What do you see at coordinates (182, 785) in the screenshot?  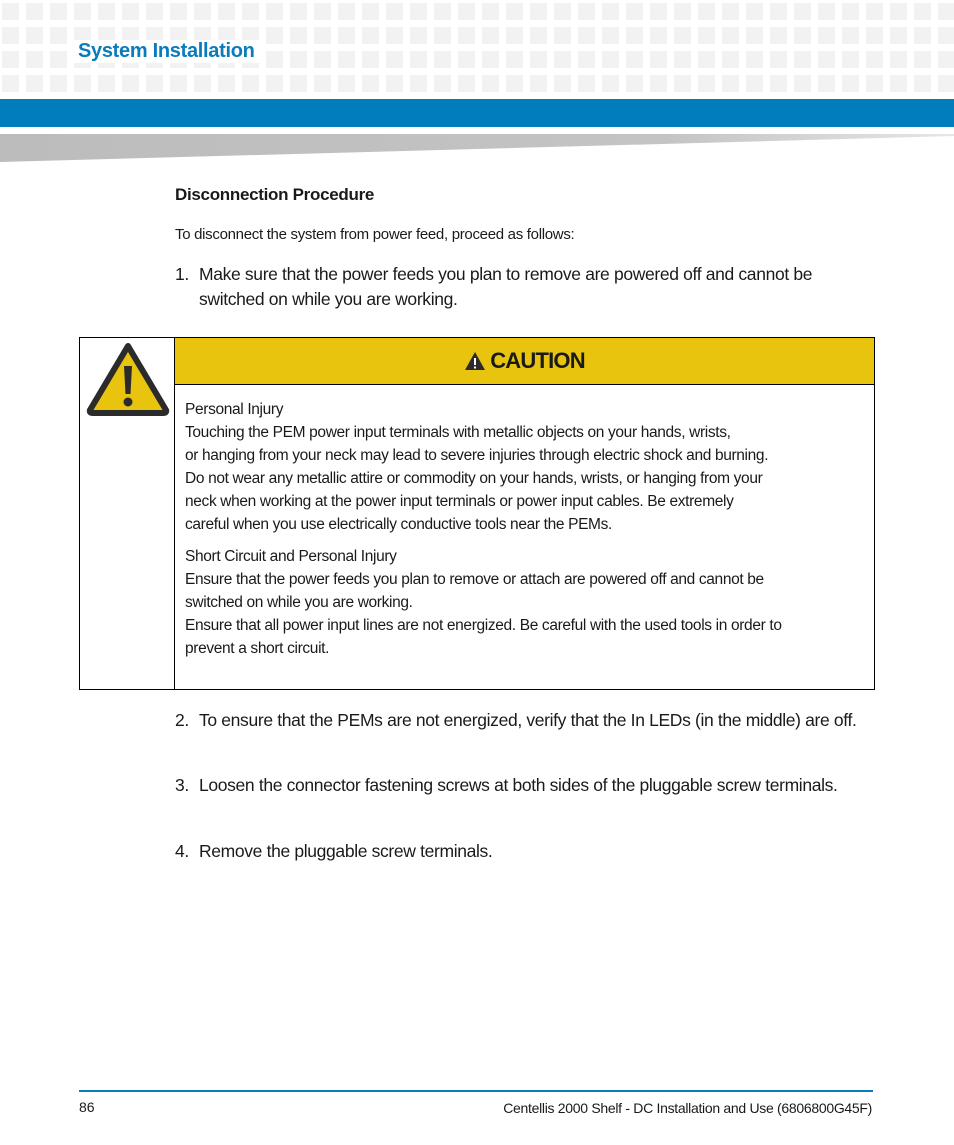 I see `step-number: 3.` at bounding box center [182, 785].